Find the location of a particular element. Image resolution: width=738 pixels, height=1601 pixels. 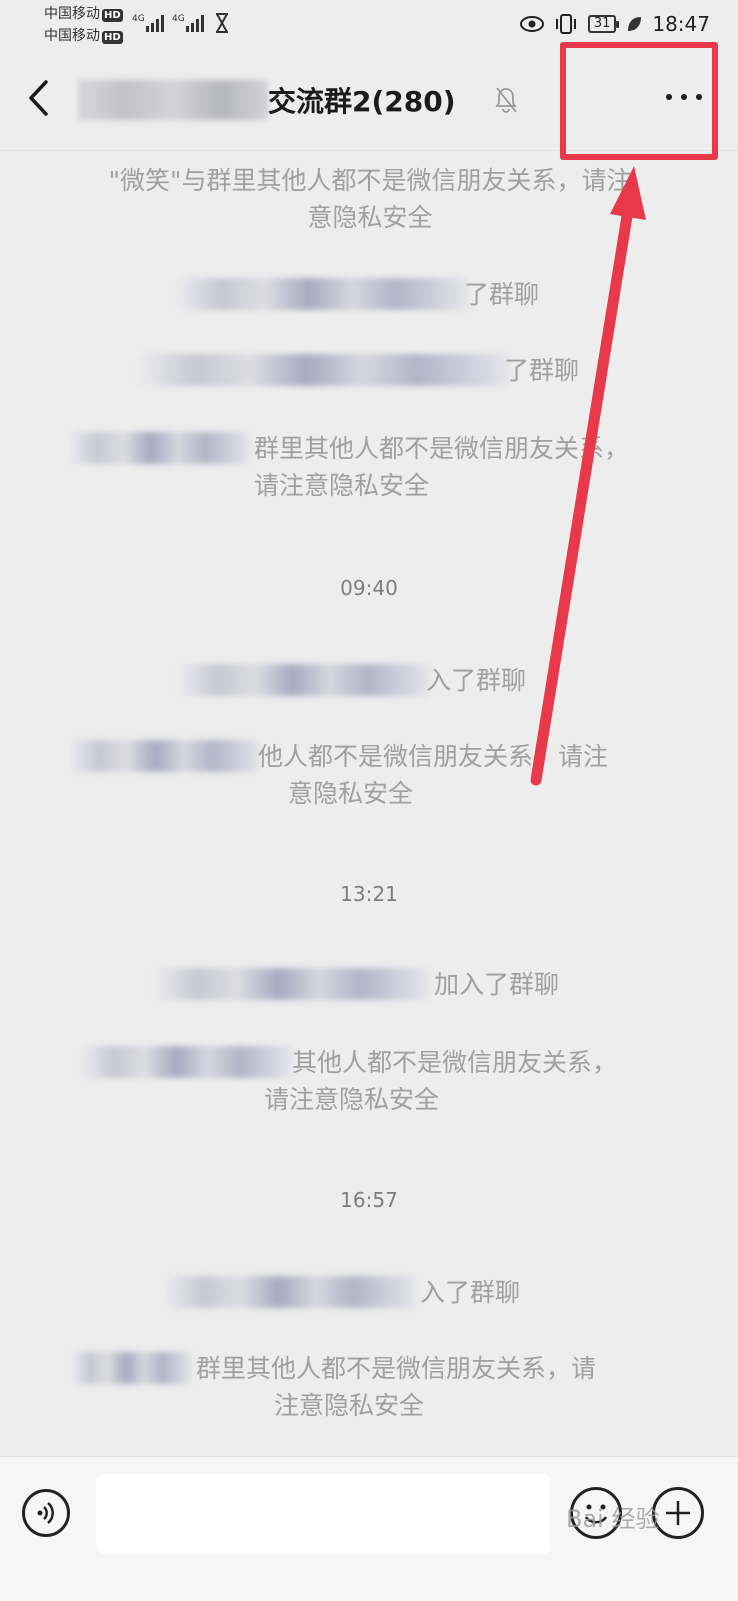

voice-button is located at coordinates (46, 1513).